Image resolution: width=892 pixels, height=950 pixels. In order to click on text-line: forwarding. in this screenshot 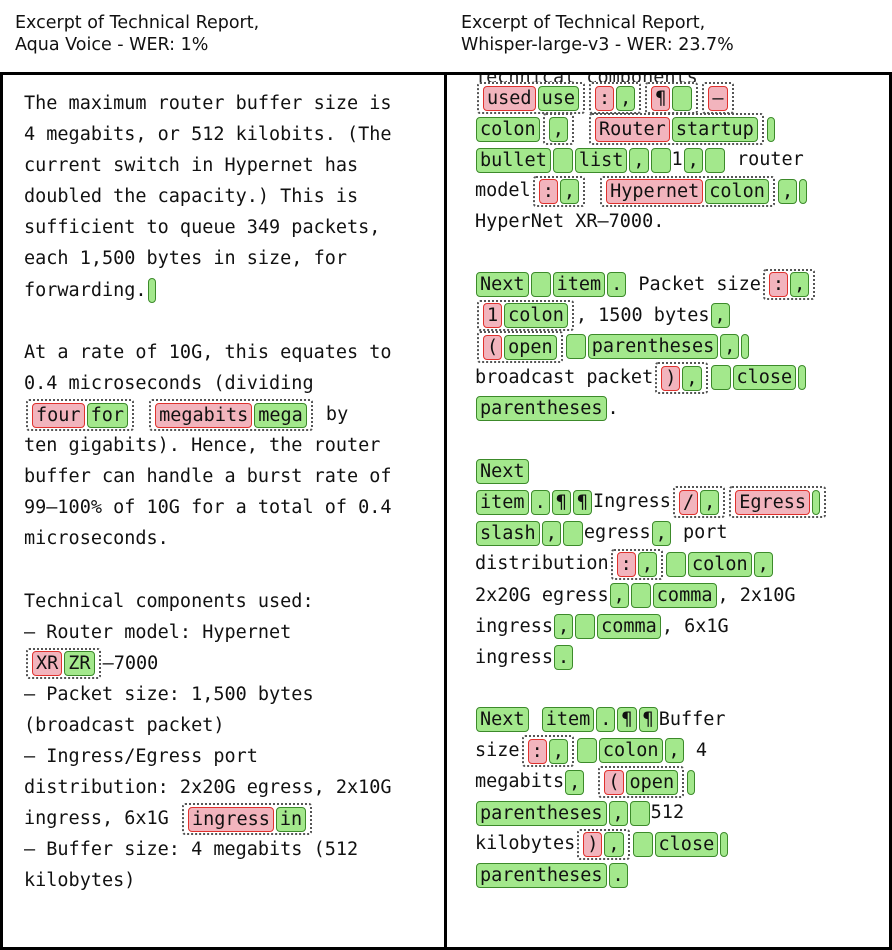, I will do `click(229, 290)`.